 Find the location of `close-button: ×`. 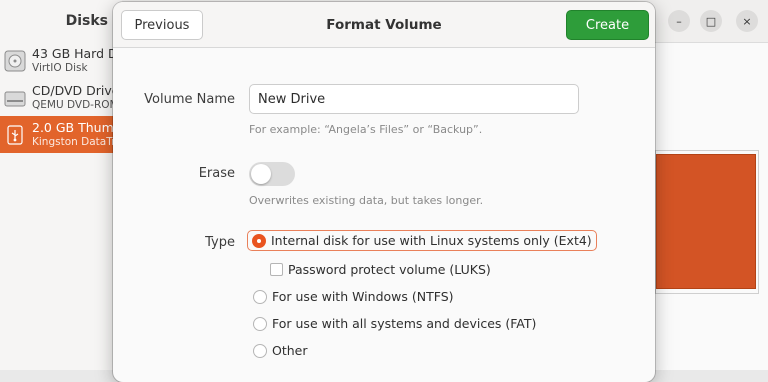

close-button: × is located at coordinates (747, 21).